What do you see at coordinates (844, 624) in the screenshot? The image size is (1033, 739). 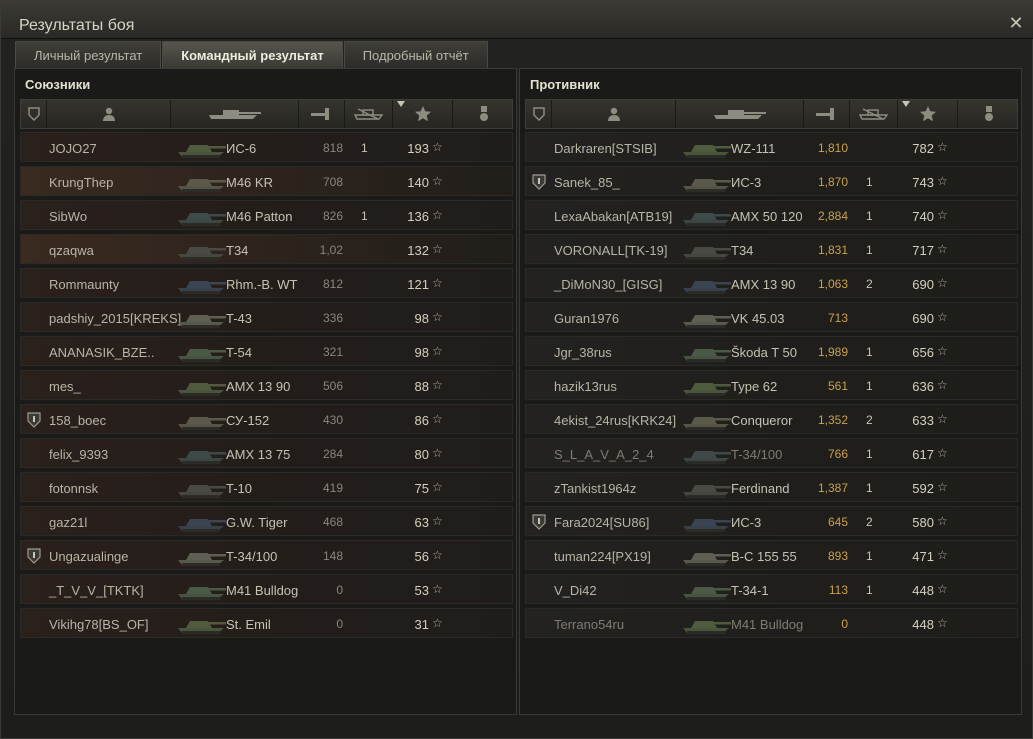 I see `damage-value: 0` at bounding box center [844, 624].